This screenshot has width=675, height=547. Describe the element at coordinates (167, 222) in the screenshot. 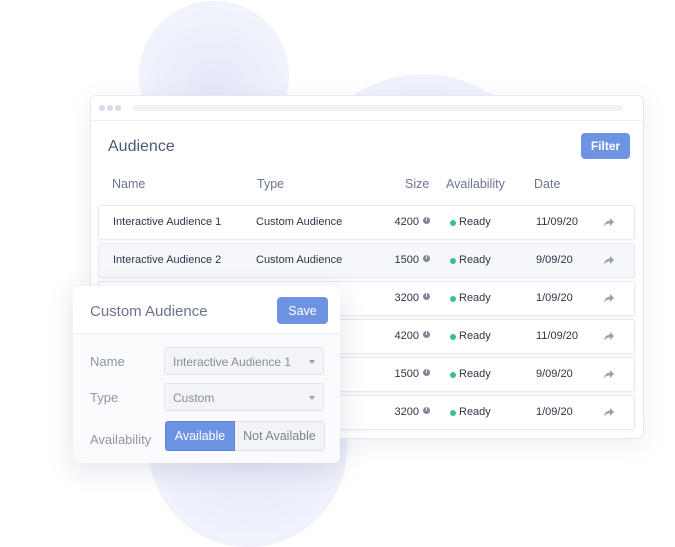

I see `cell-name: Interactive Audience 1` at that location.